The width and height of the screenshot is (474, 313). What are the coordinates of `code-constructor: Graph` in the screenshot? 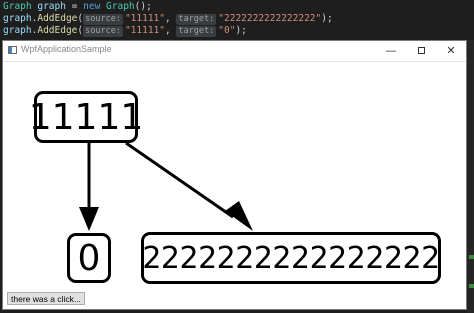 It's located at (120, 6).